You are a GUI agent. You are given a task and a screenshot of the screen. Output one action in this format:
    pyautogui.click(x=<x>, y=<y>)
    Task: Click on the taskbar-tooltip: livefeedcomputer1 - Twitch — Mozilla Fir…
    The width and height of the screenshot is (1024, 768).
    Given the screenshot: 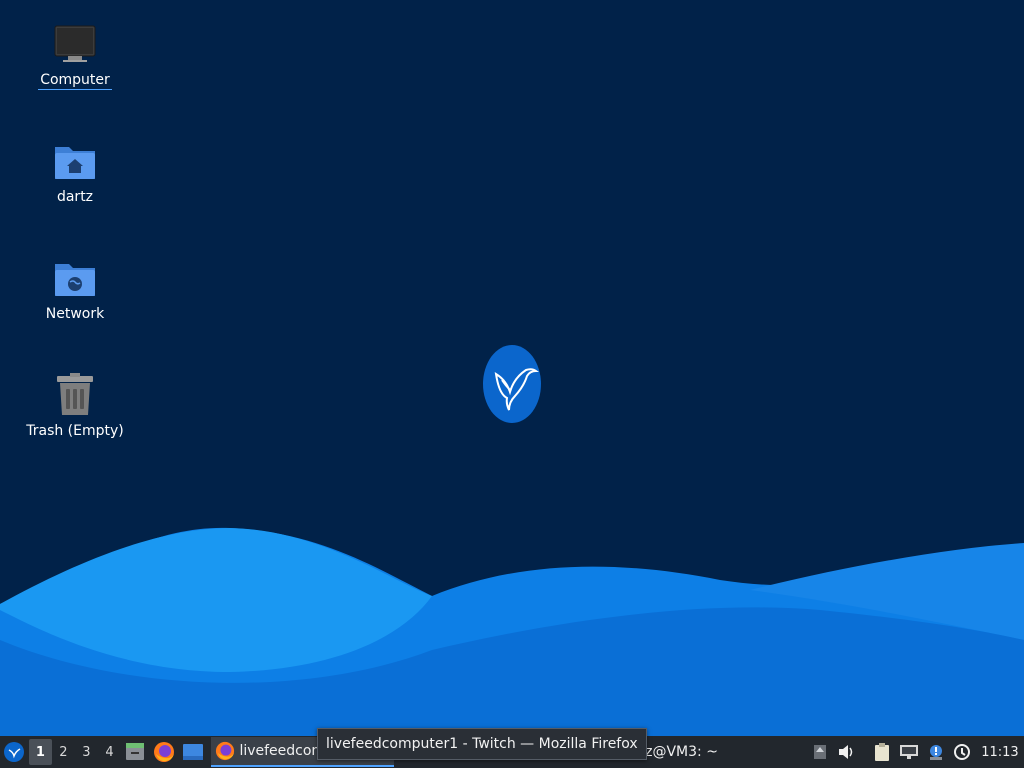 What is the action you would take?
    pyautogui.click(x=482, y=744)
    